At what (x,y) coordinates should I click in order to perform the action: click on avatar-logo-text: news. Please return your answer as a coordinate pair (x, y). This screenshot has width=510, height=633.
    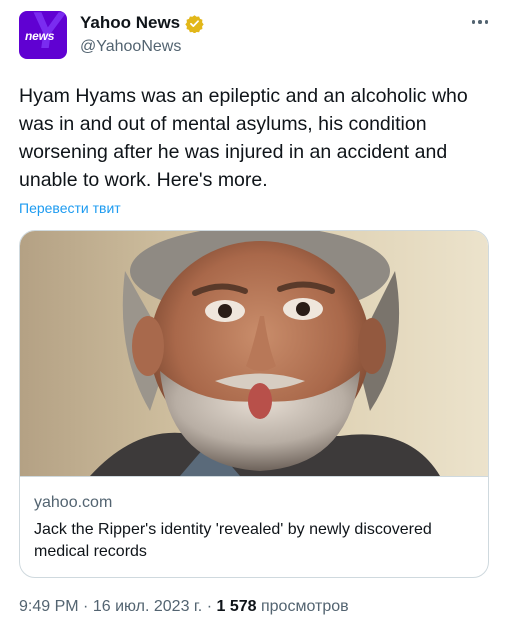
    Looking at the image, I should click on (40, 36).